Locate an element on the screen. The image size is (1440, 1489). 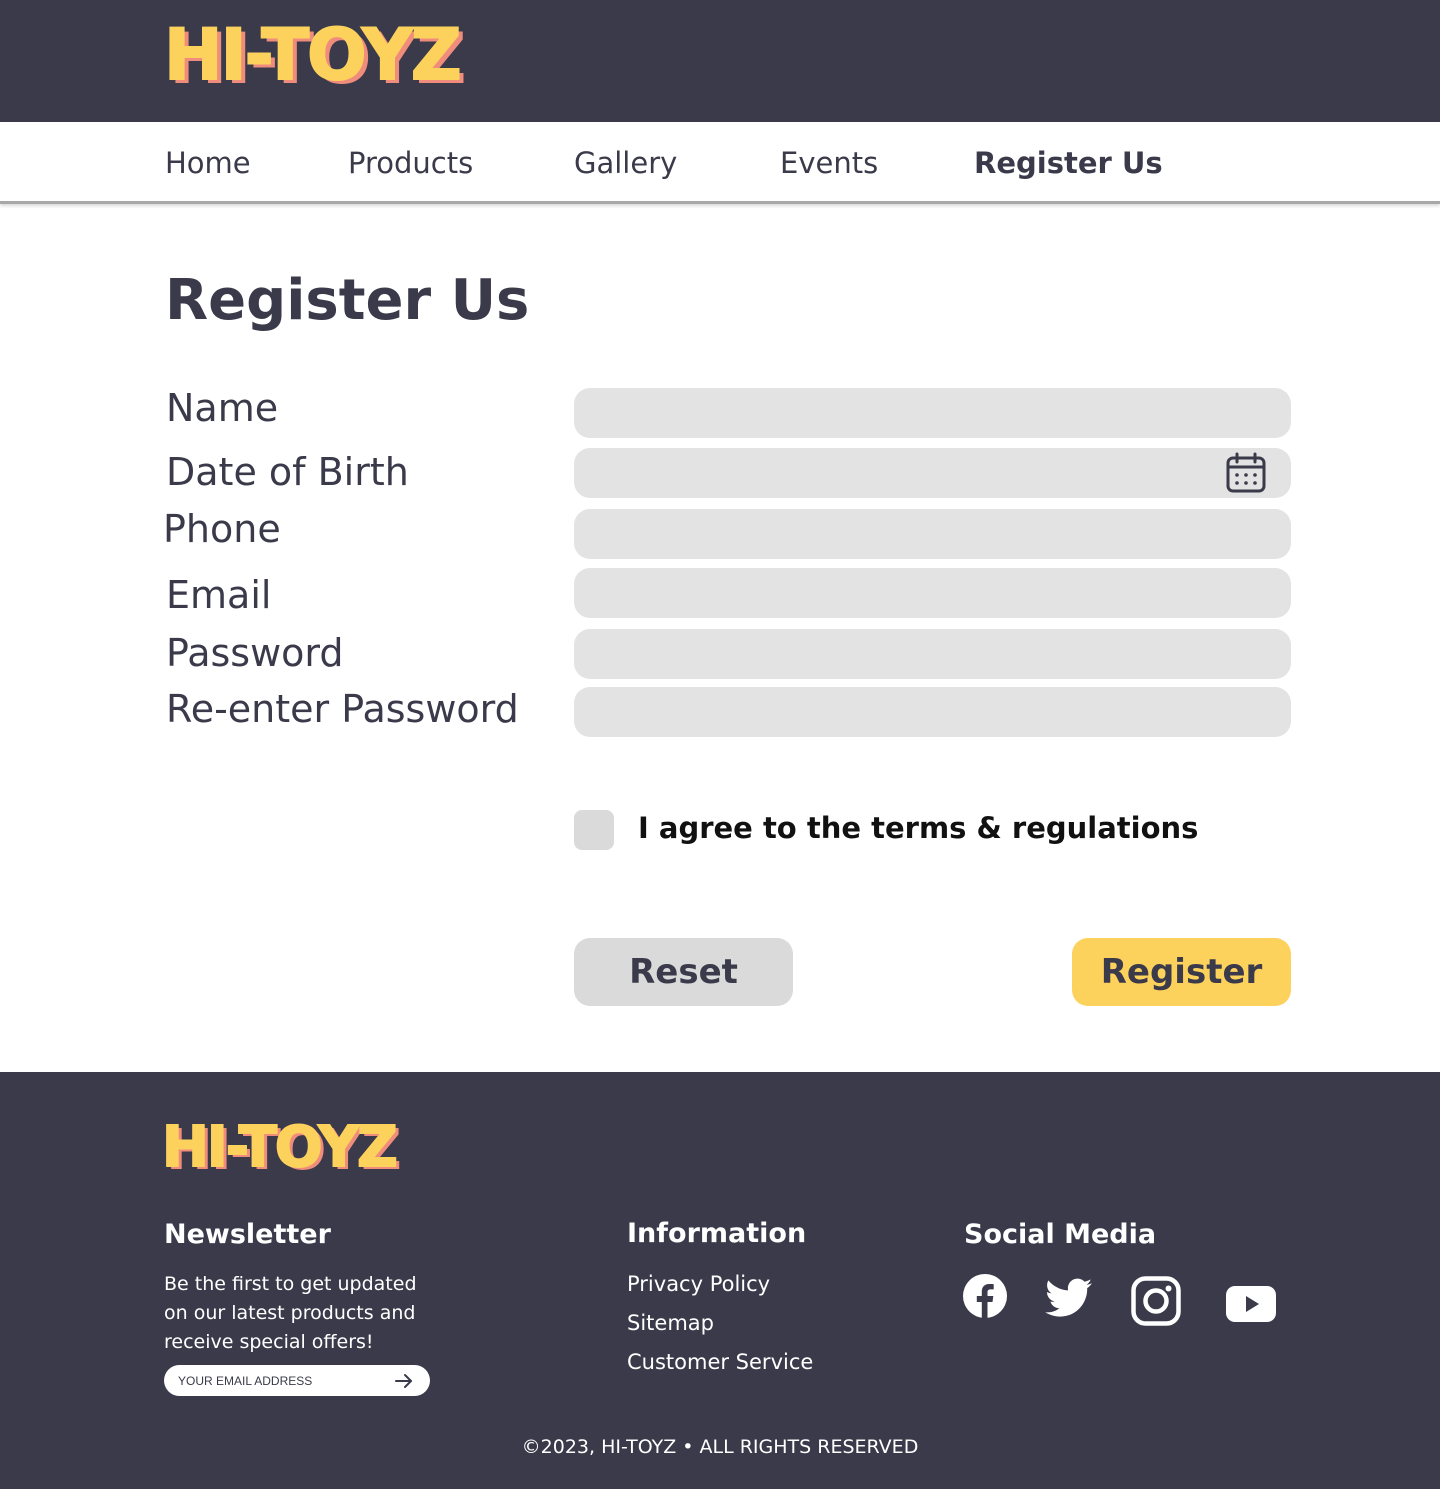
brand-logo: HI-TOYZ is located at coordinates (313, 55).